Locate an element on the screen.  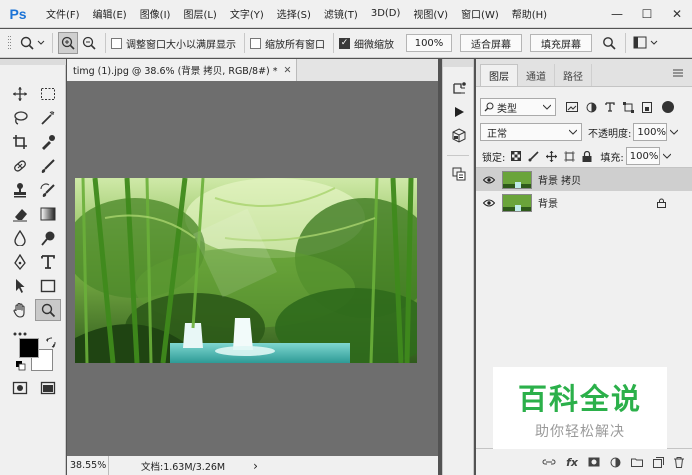
filter-shape-icon is located at coordinates (628, 107).